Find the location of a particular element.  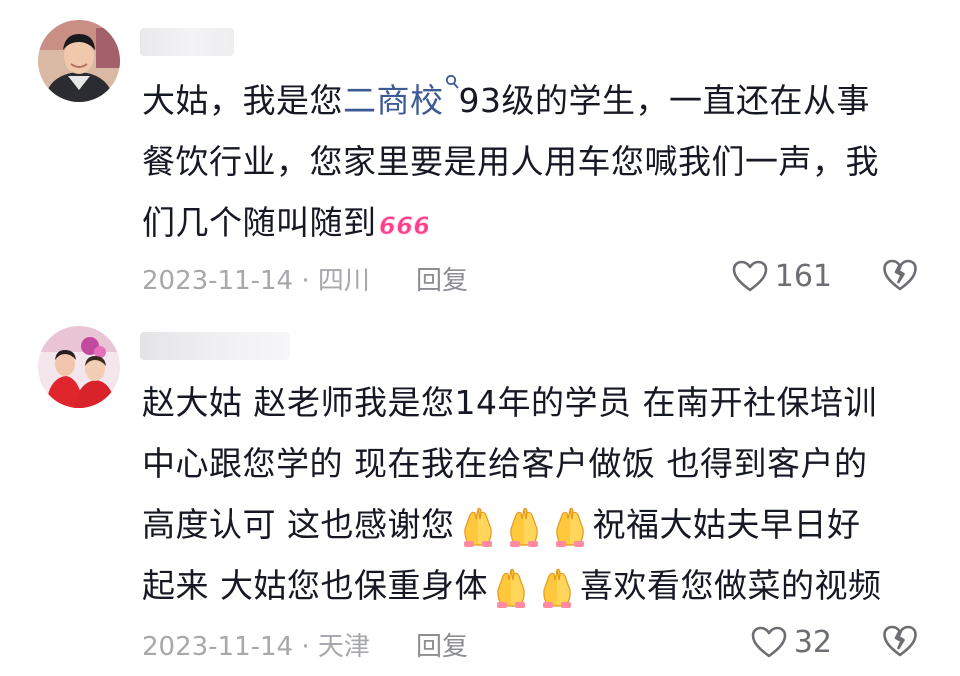

search-icon is located at coordinates (452, 82).